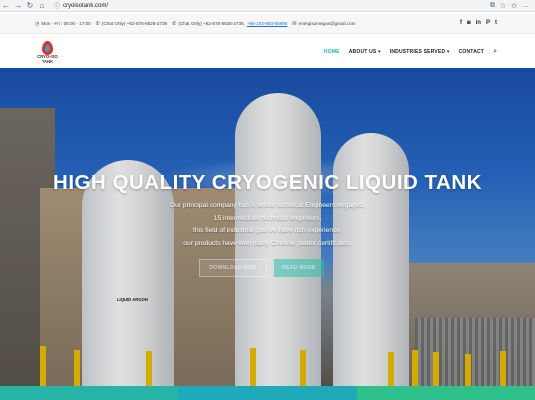 The height and width of the screenshot is (400, 535). I want to click on phone-chat-2: (Chat Only) +62-878-8826-2739, so click(210, 23).